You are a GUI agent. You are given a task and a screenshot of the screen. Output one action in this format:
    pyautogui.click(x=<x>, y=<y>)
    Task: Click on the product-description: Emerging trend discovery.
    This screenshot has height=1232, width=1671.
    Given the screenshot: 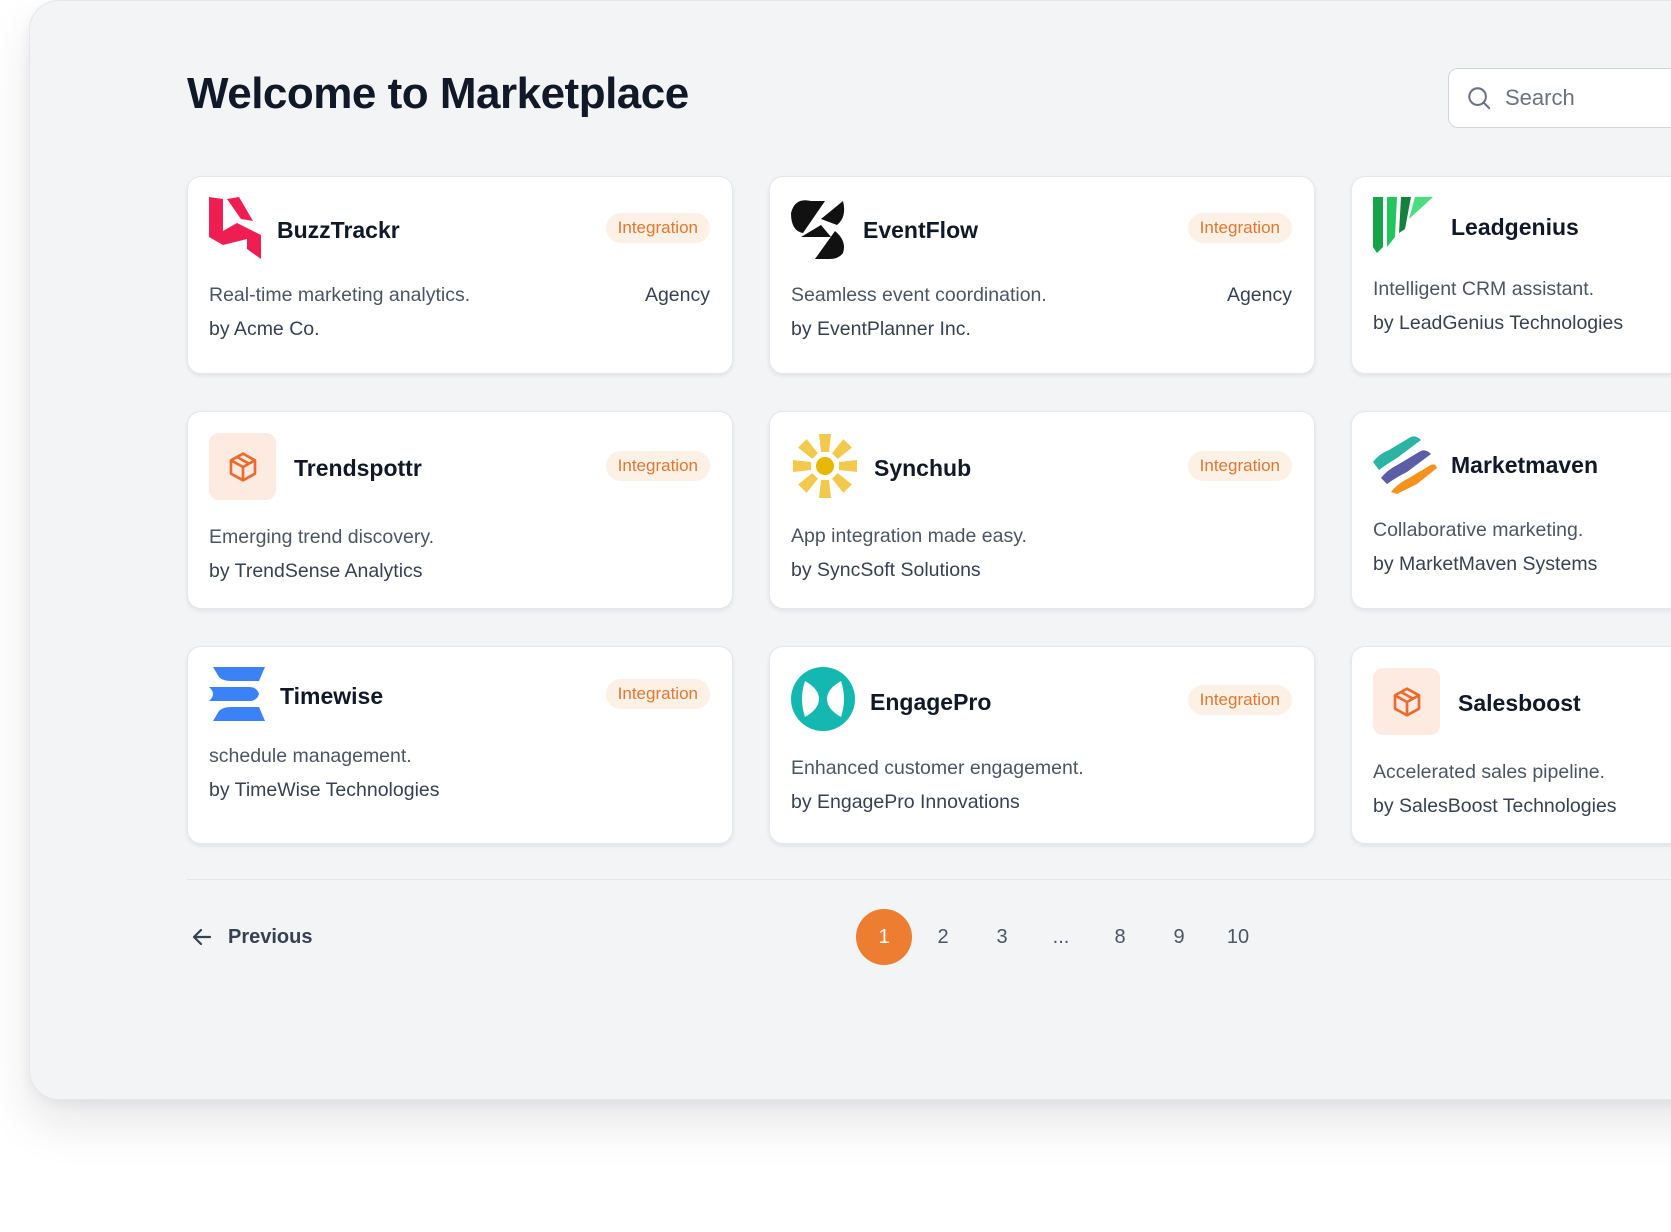 What is the action you would take?
    pyautogui.click(x=322, y=537)
    